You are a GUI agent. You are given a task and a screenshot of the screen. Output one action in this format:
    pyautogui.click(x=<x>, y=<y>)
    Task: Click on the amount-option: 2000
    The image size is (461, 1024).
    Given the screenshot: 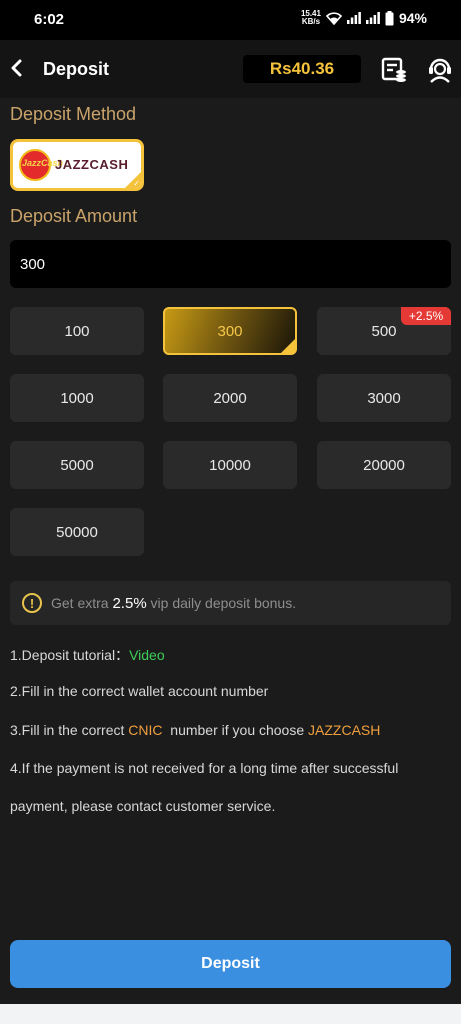 What is the action you would take?
    pyautogui.click(x=230, y=398)
    